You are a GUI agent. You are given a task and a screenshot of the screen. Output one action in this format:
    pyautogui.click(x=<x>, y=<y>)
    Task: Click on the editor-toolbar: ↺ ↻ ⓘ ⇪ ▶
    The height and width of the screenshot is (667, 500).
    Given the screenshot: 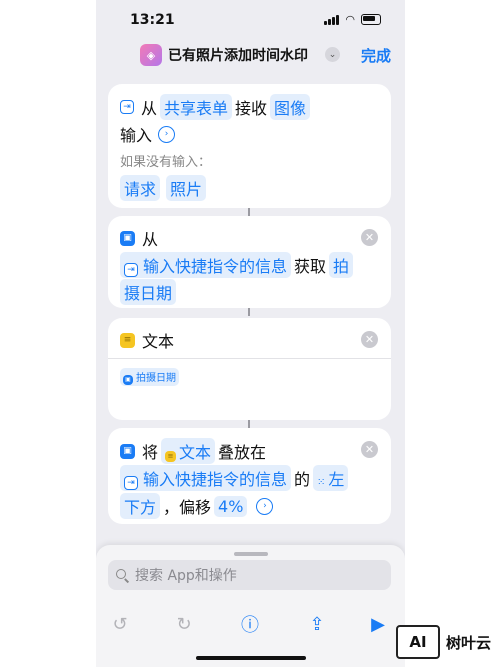 What is the action you would take?
    pyautogui.click(x=250, y=626)
    